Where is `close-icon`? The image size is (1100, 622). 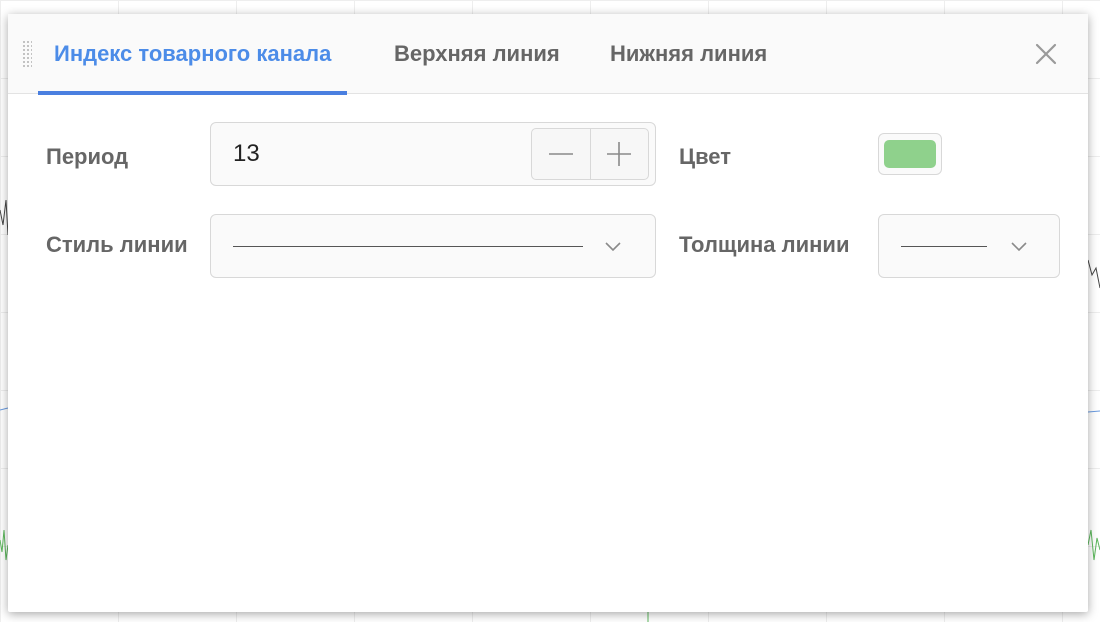 close-icon is located at coordinates (1046, 54).